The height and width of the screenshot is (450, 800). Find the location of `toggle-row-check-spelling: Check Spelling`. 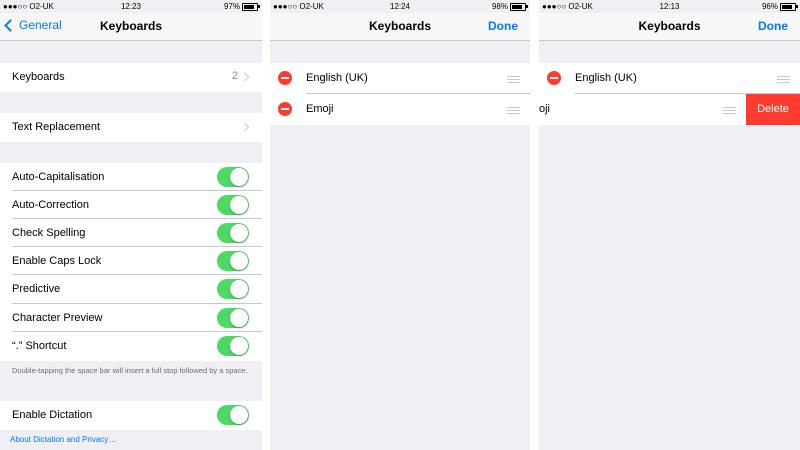

toggle-row-check-spelling: Check Spelling is located at coordinates (131, 233).